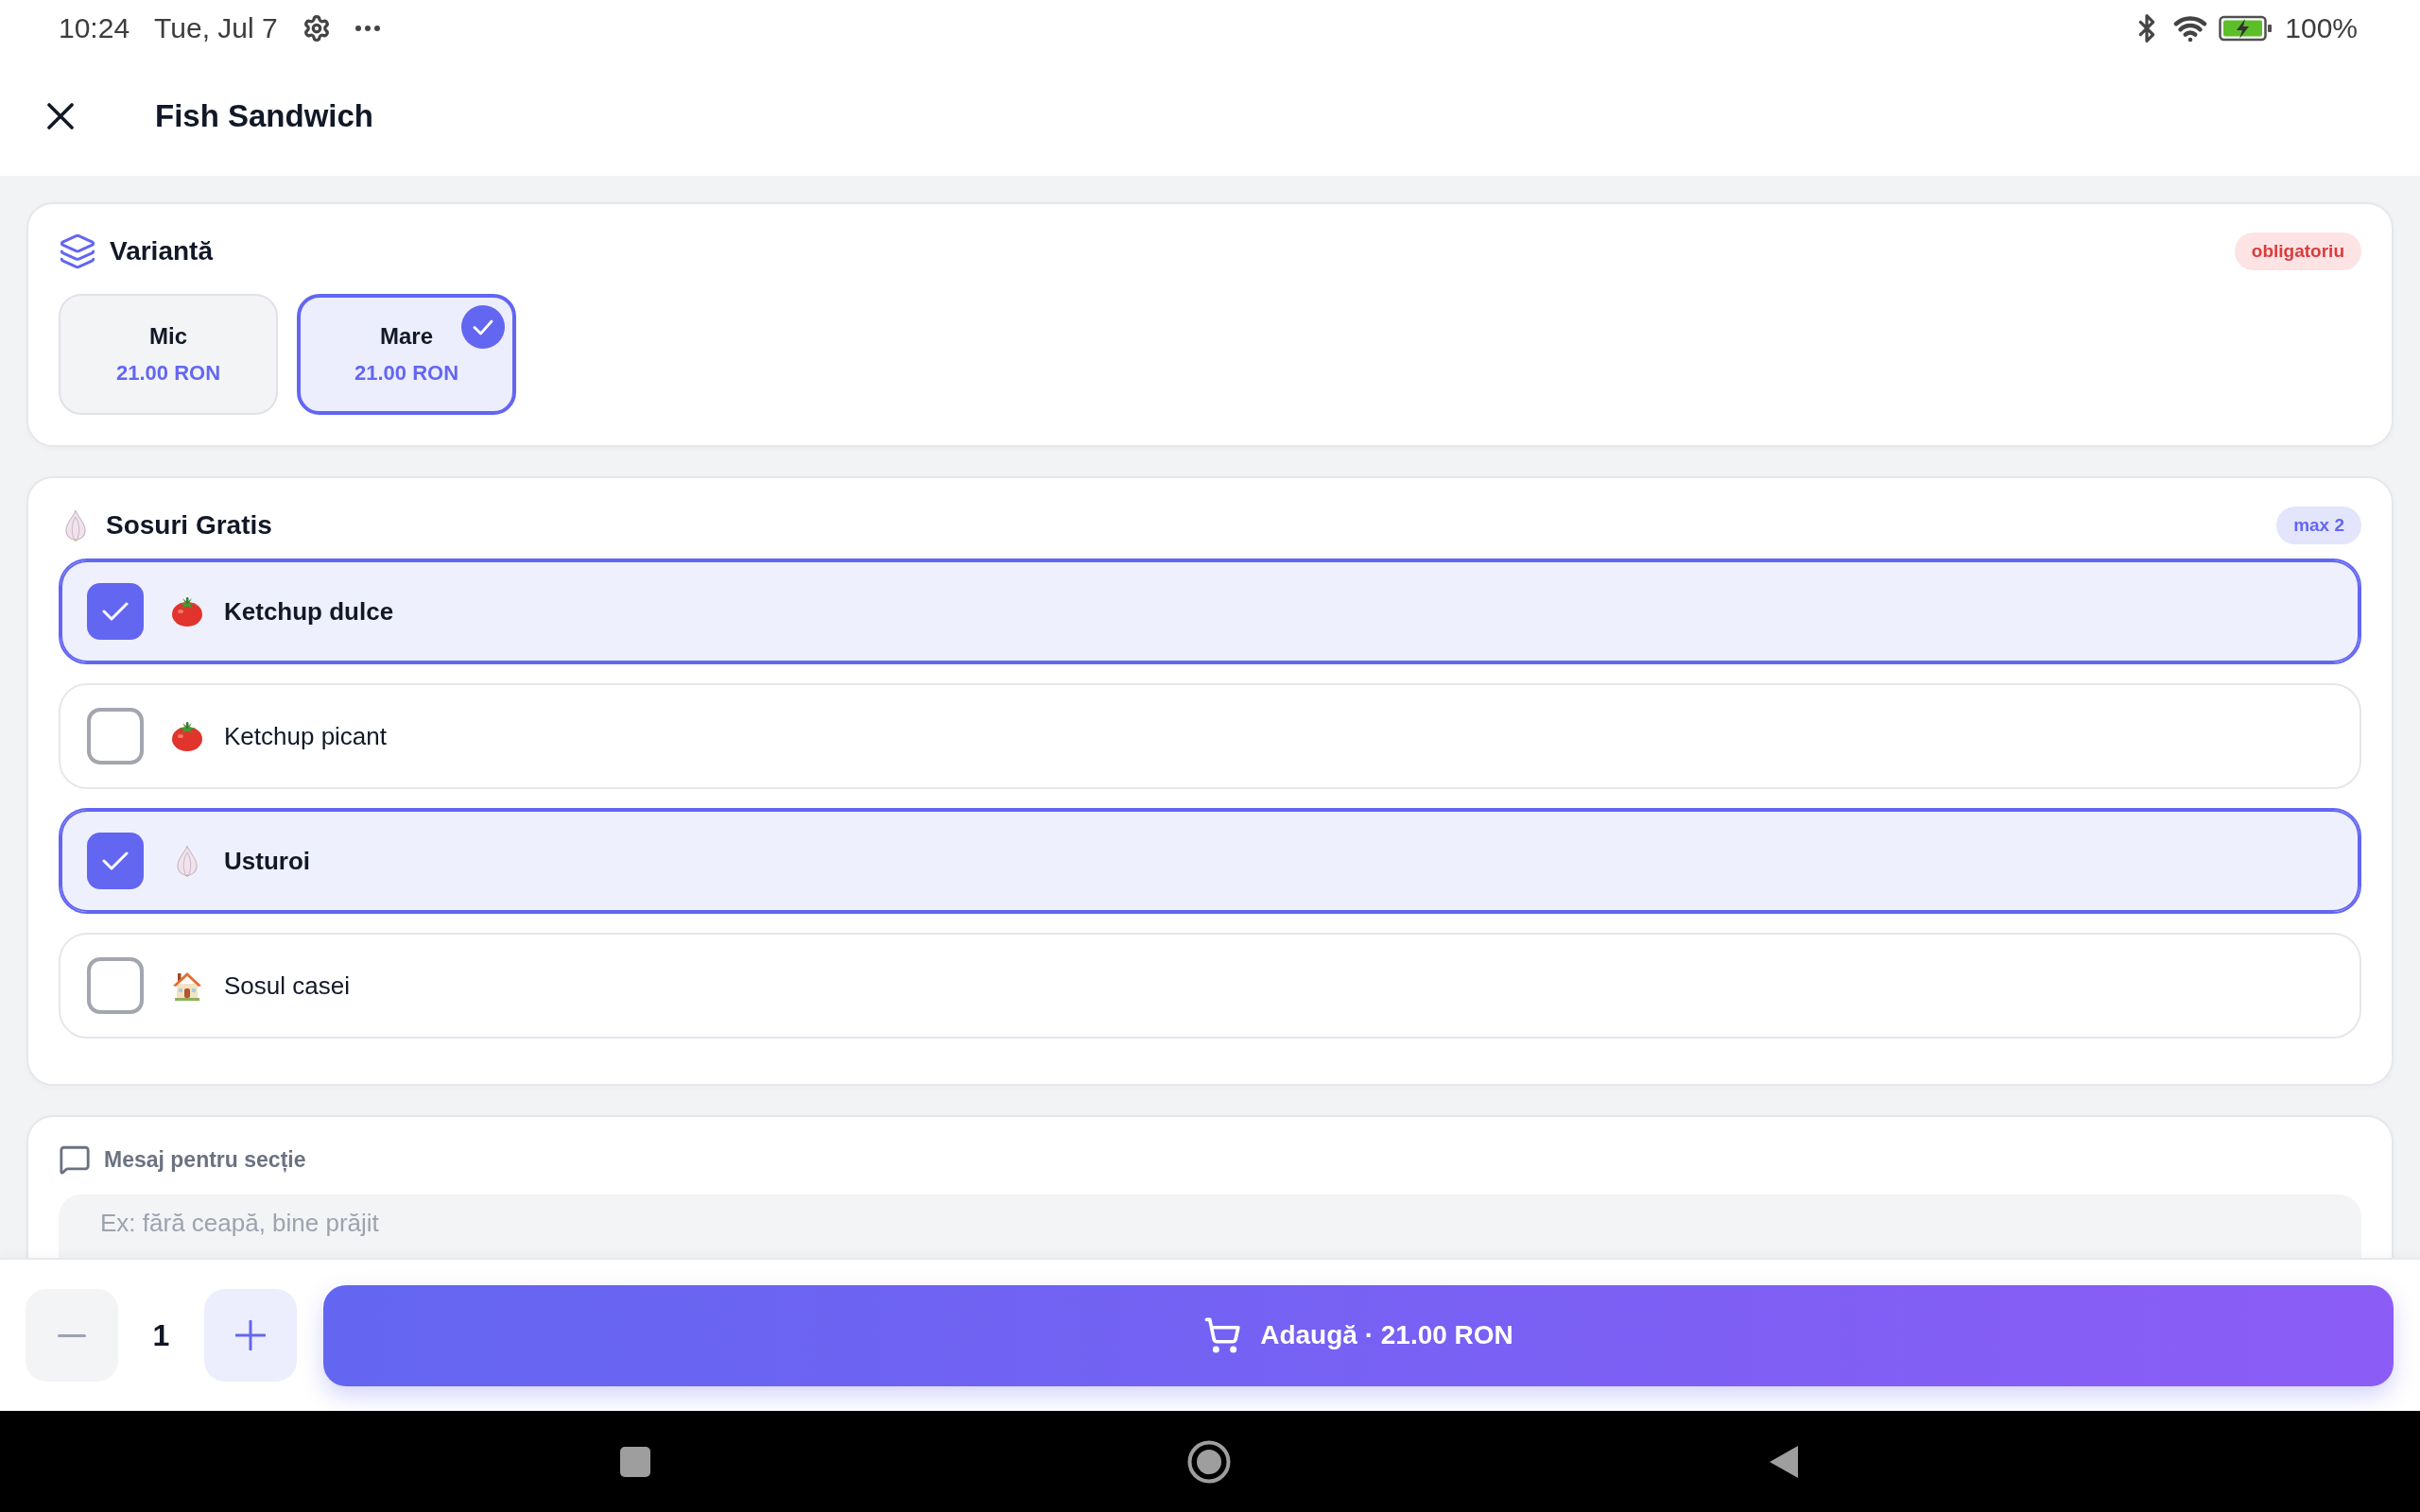 The width and height of the screenshot is (2420, 1512). Describe the element at coordinates (161, 1335) in the screenshot. I see `quantity-value: 1` at that location.